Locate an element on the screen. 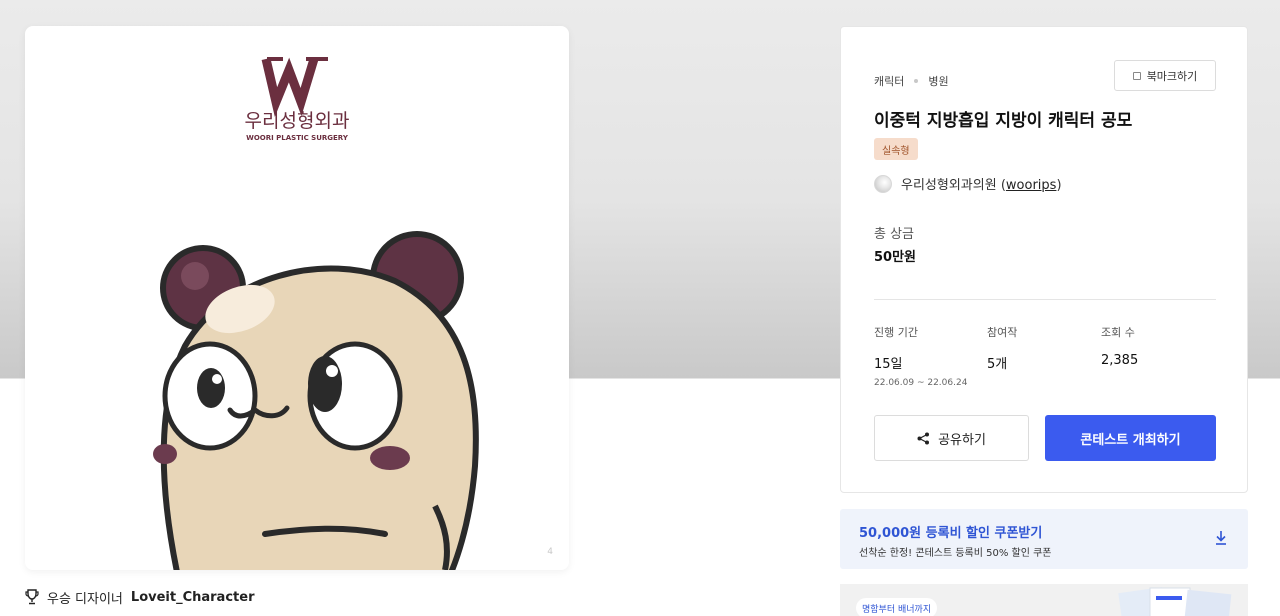  promo-tag: 명함부터 배너까지 is located at coordinates (897, 607).